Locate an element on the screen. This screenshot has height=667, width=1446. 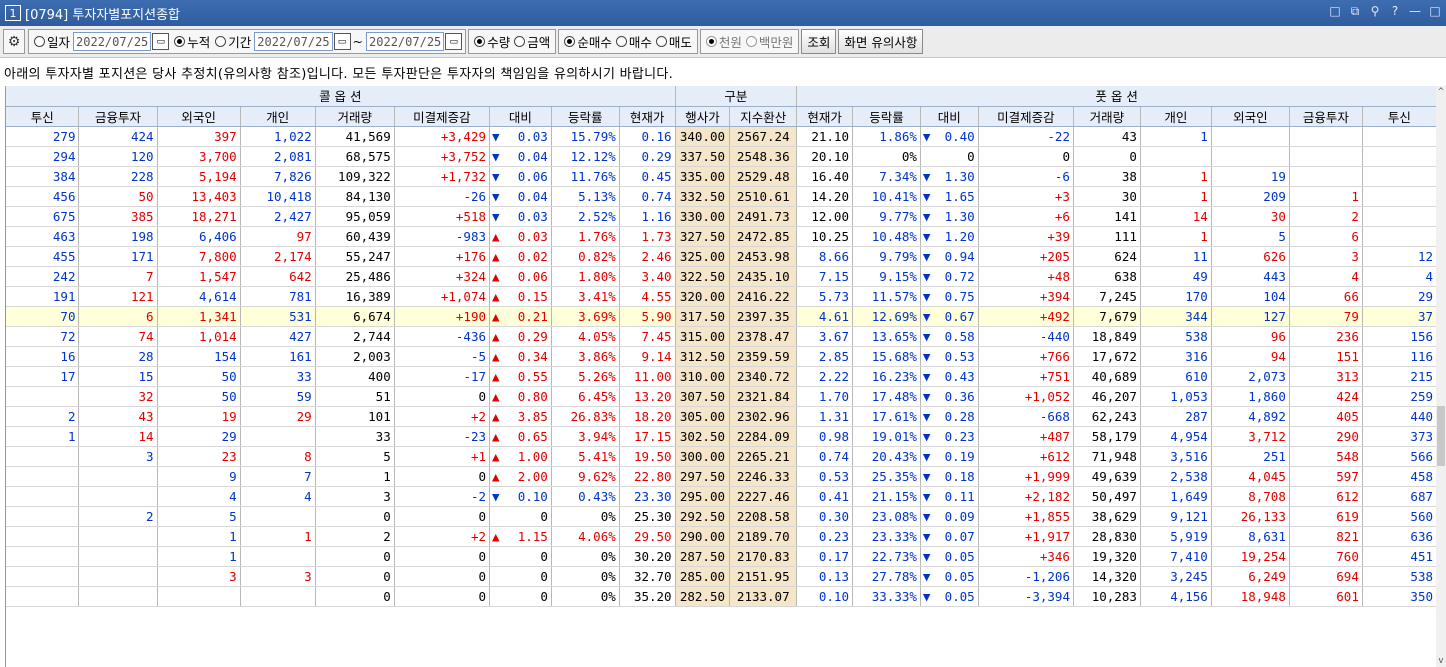
radio-buy is located at coordinates (621, 41).